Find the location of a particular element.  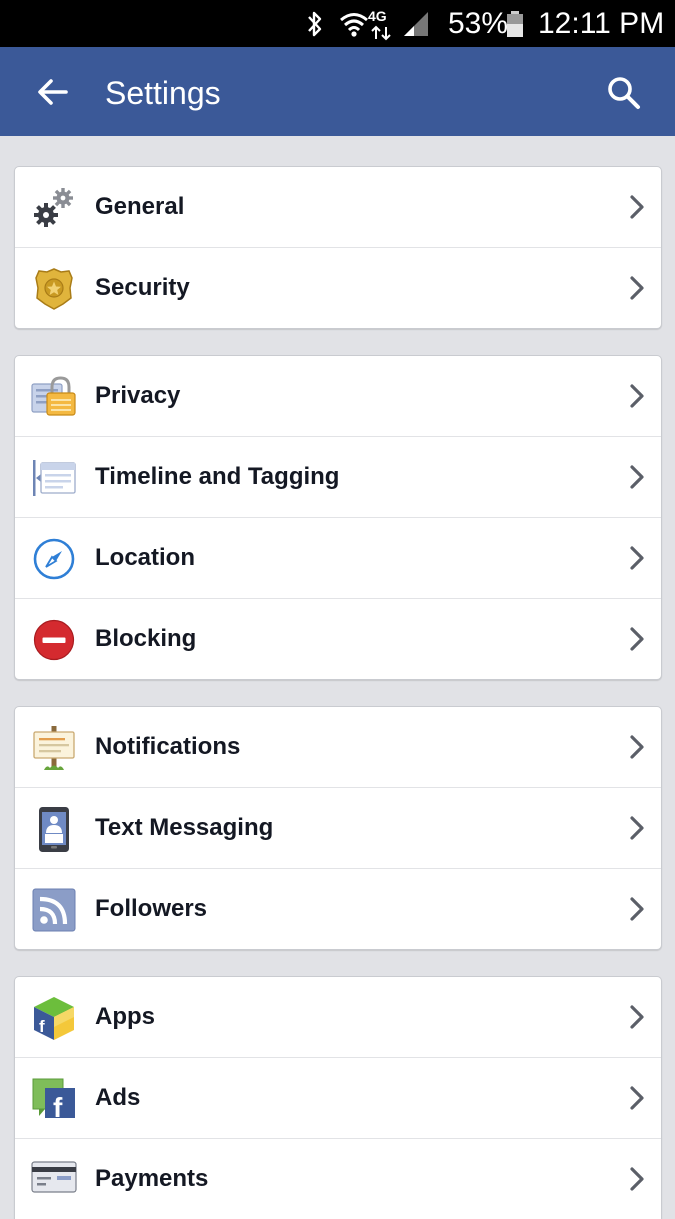

settings-item-ads: f Ads is located at coordinates (338, 1097).